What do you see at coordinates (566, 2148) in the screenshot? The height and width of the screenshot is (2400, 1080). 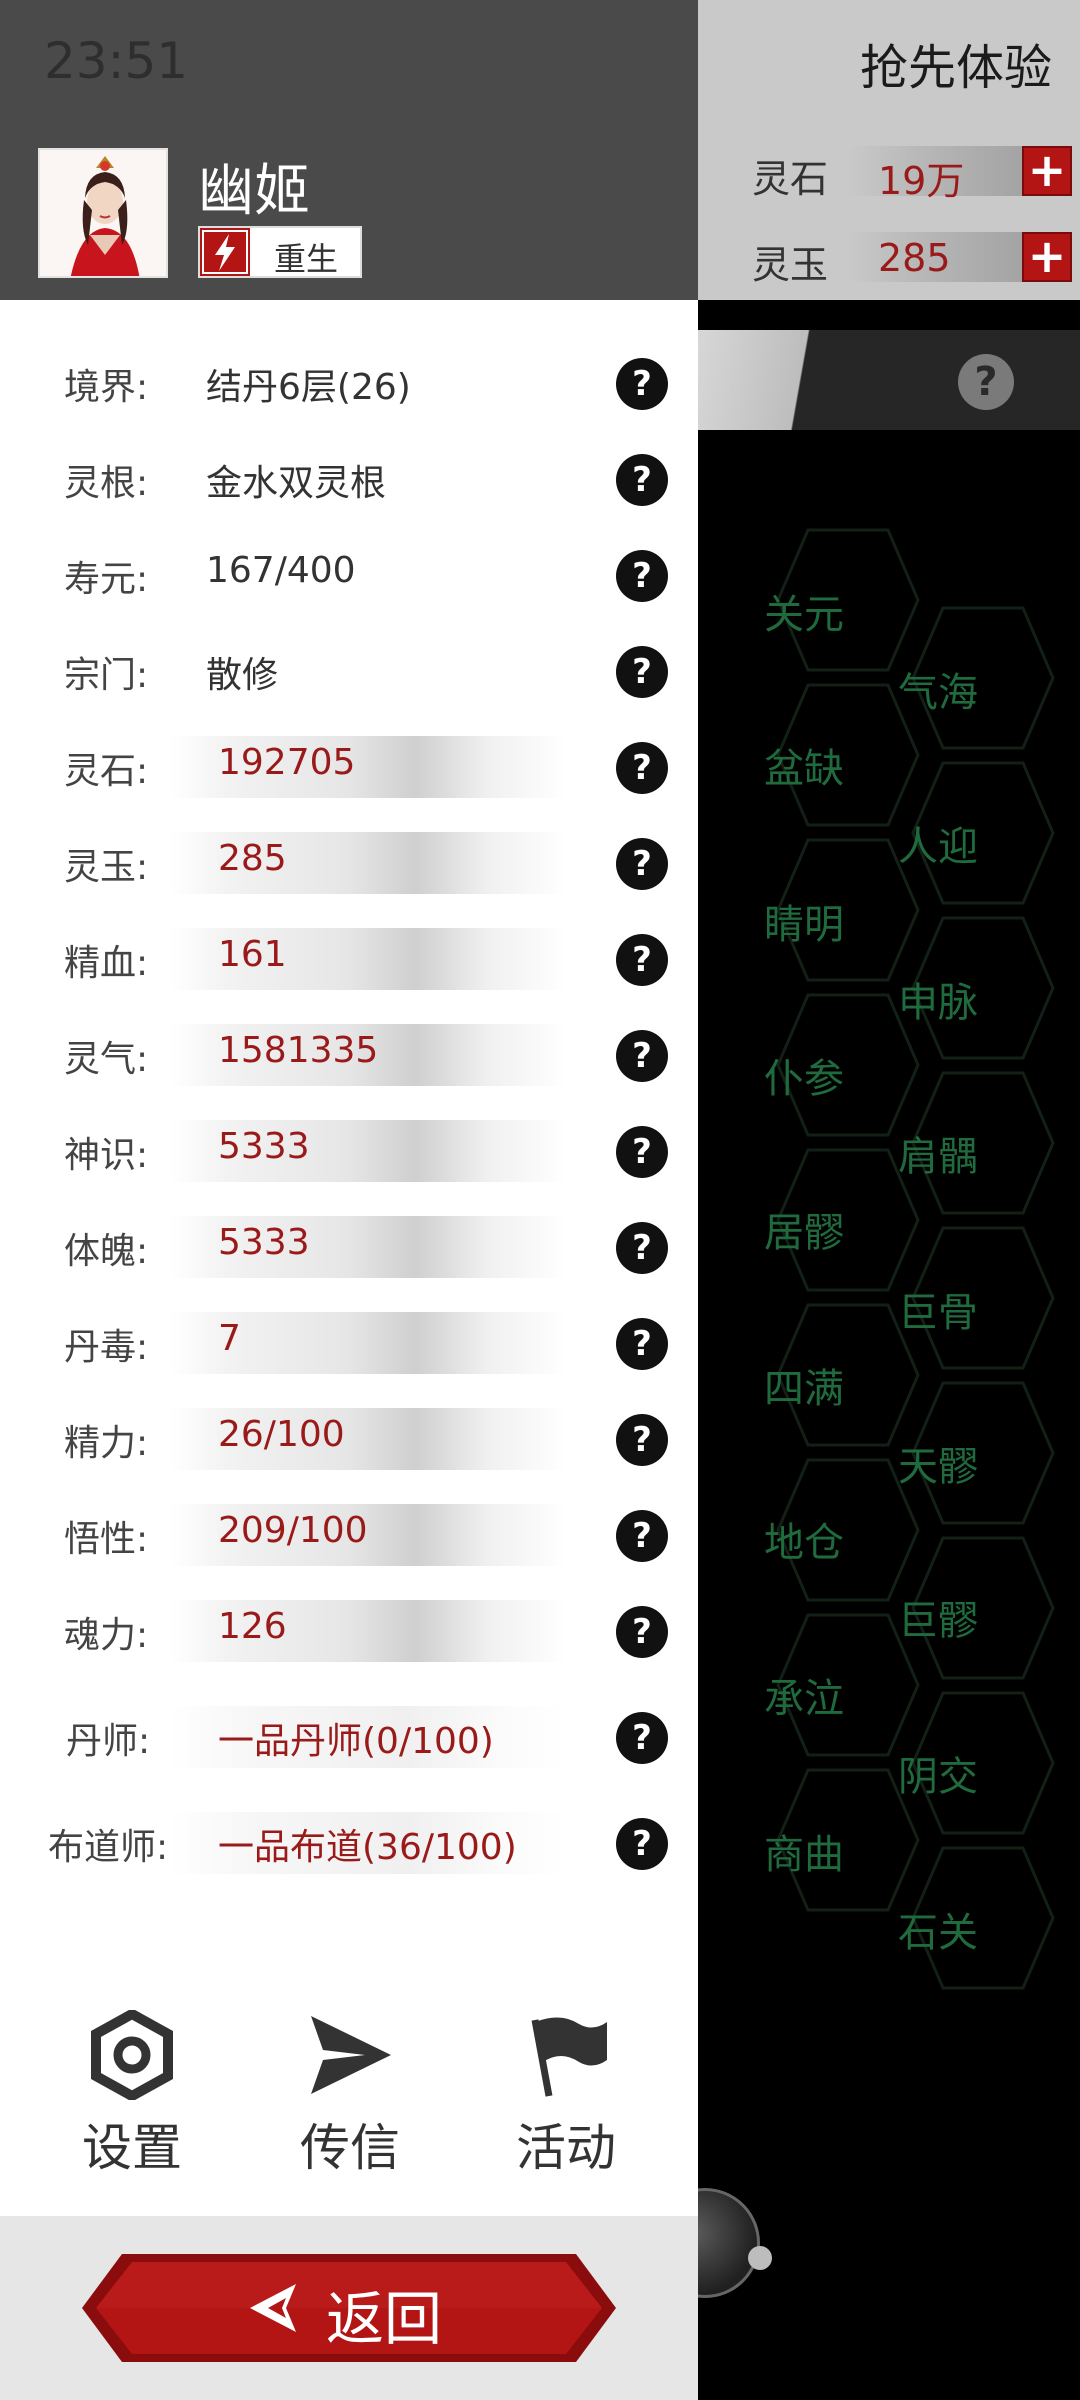 I see `events-label: 活动` at bounding box center [566, 2148].